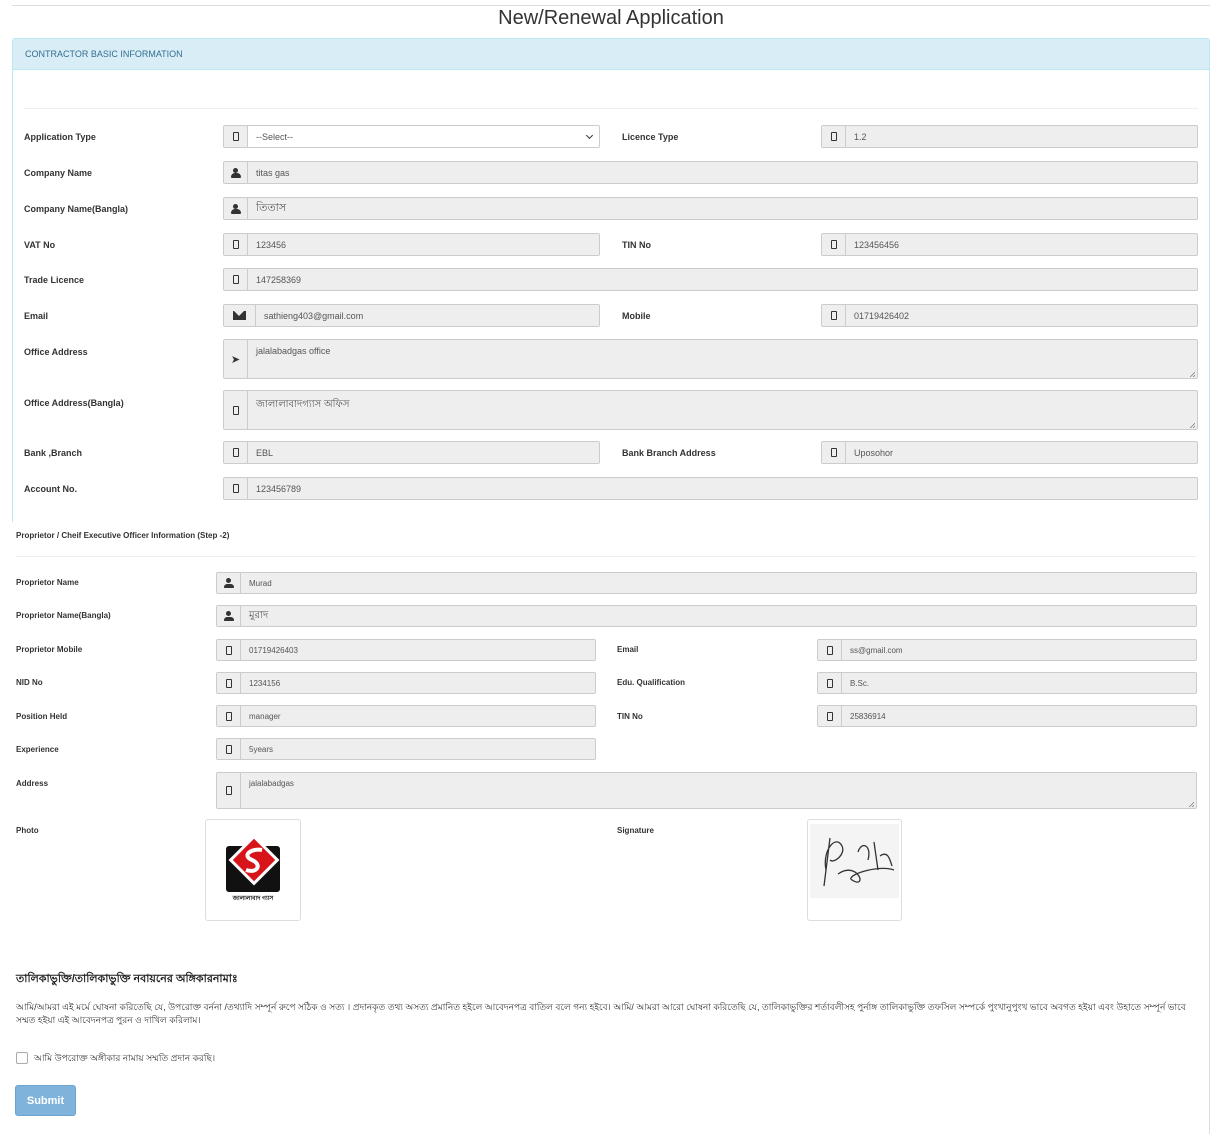 The image size is (1210, 1134). What do you see at coordinates (710, 488) in the screenshot?
I see `account-no-field: 123456789` at bounding box center [710, 488].